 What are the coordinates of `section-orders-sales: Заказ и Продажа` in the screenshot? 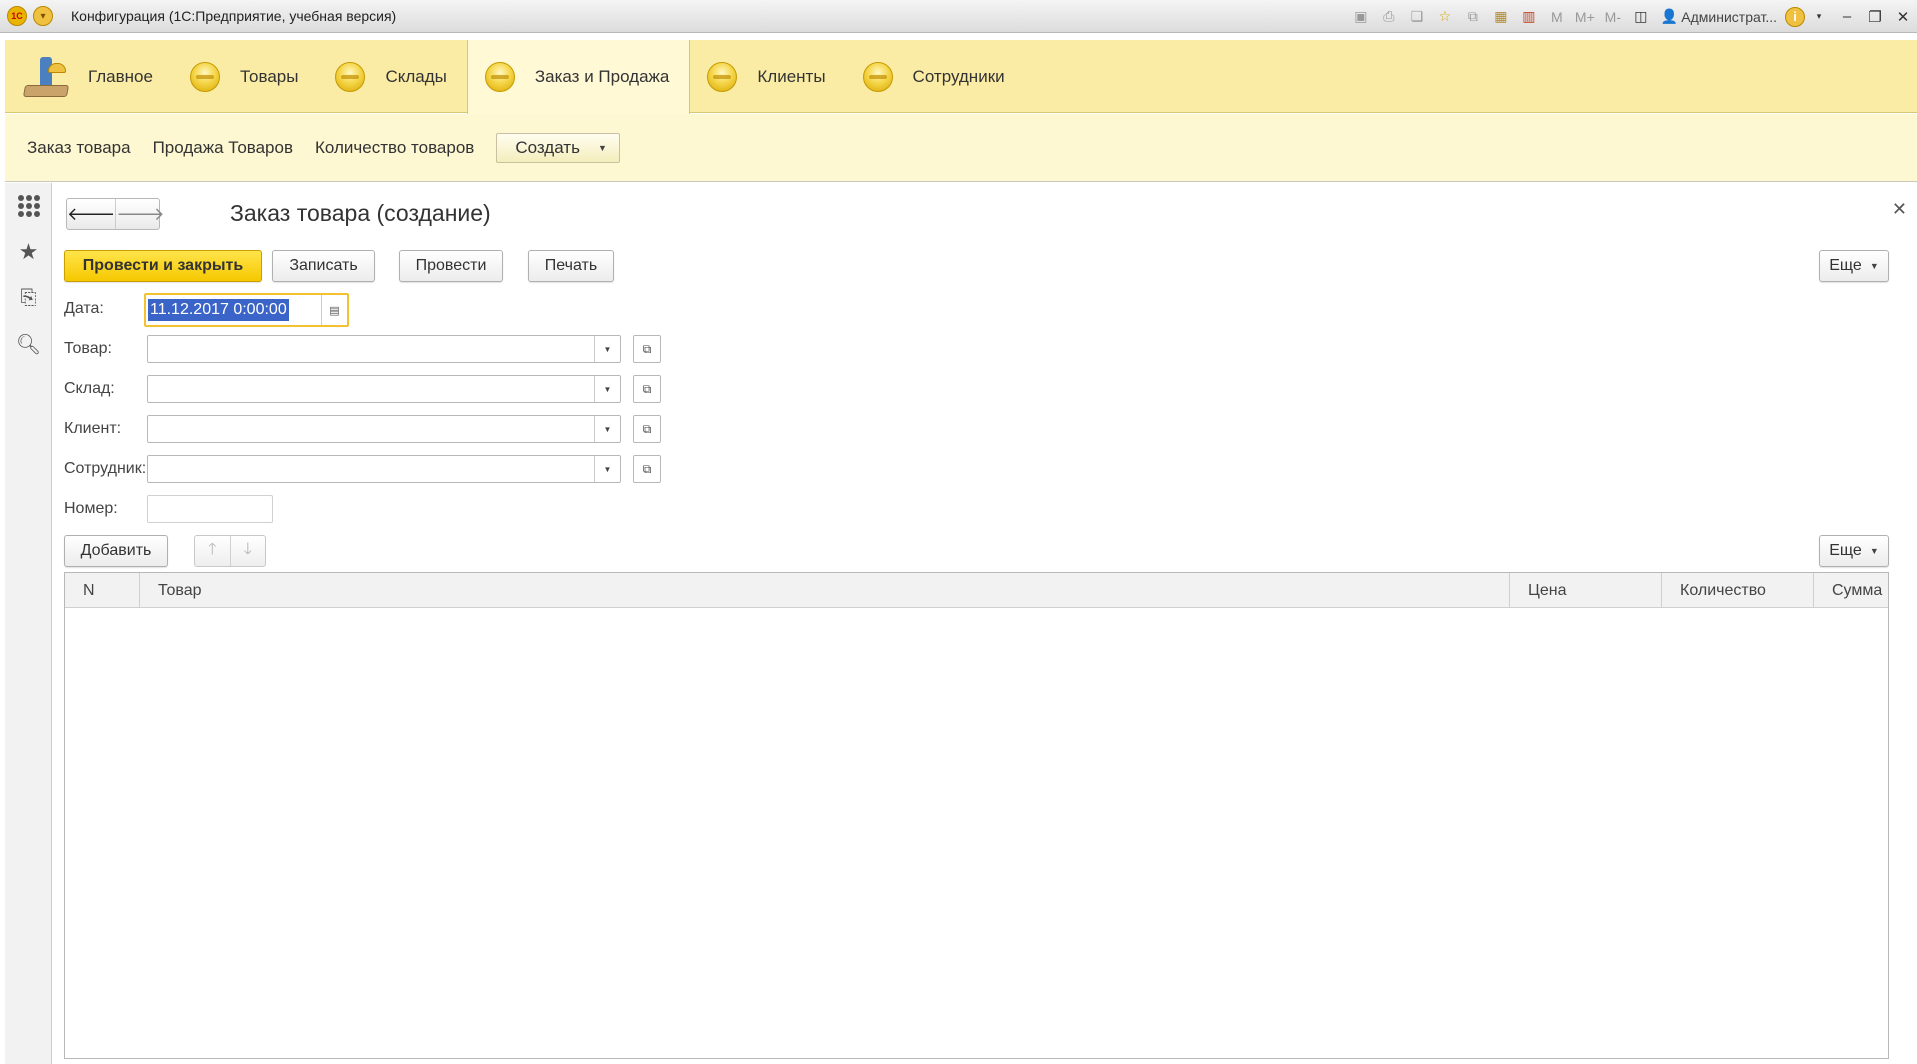 It's located at (578, 77).